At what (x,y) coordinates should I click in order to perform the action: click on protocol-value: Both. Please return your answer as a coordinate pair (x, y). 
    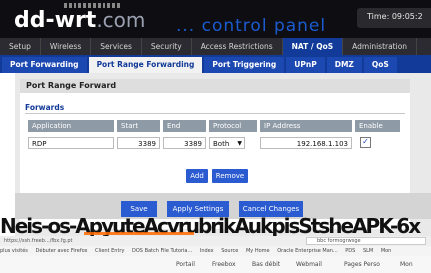
    Looking at the image, I should click on (221, 144).